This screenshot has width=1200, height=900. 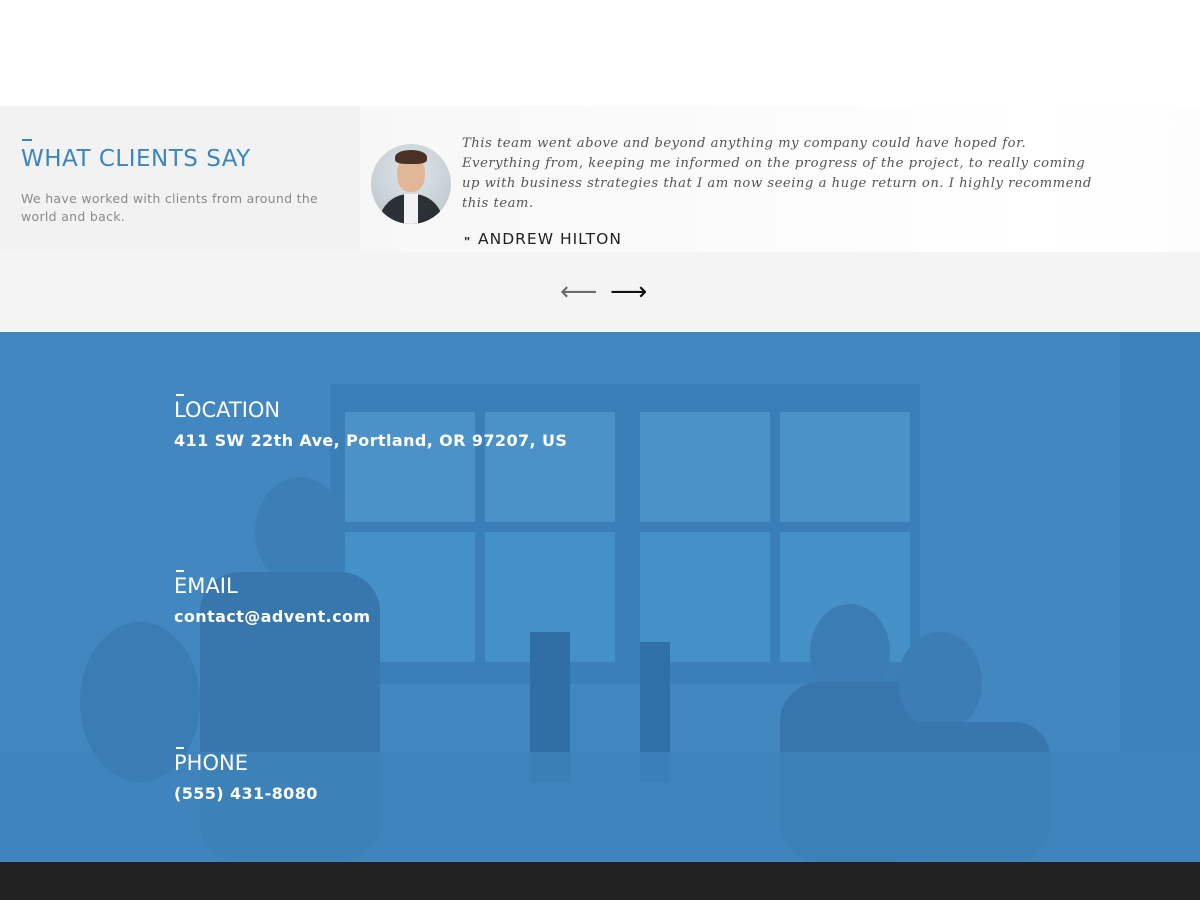 I want to click on email-title: EMAIL, so click(x=206, y=586).